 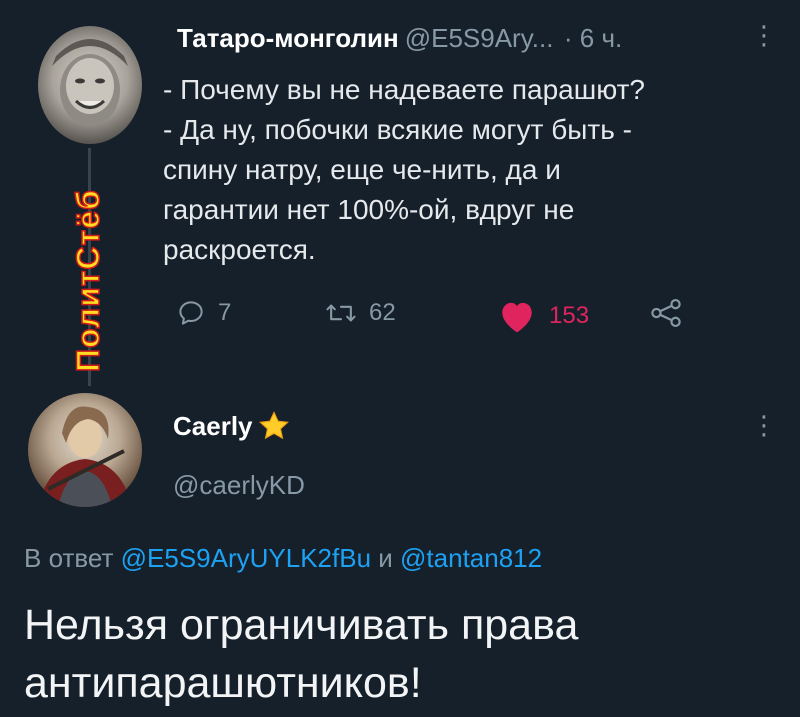 What do you see at coordinates (382, 312) in the screenshot?
I see `retweet-count: 62` at bounding box center [382, 312].